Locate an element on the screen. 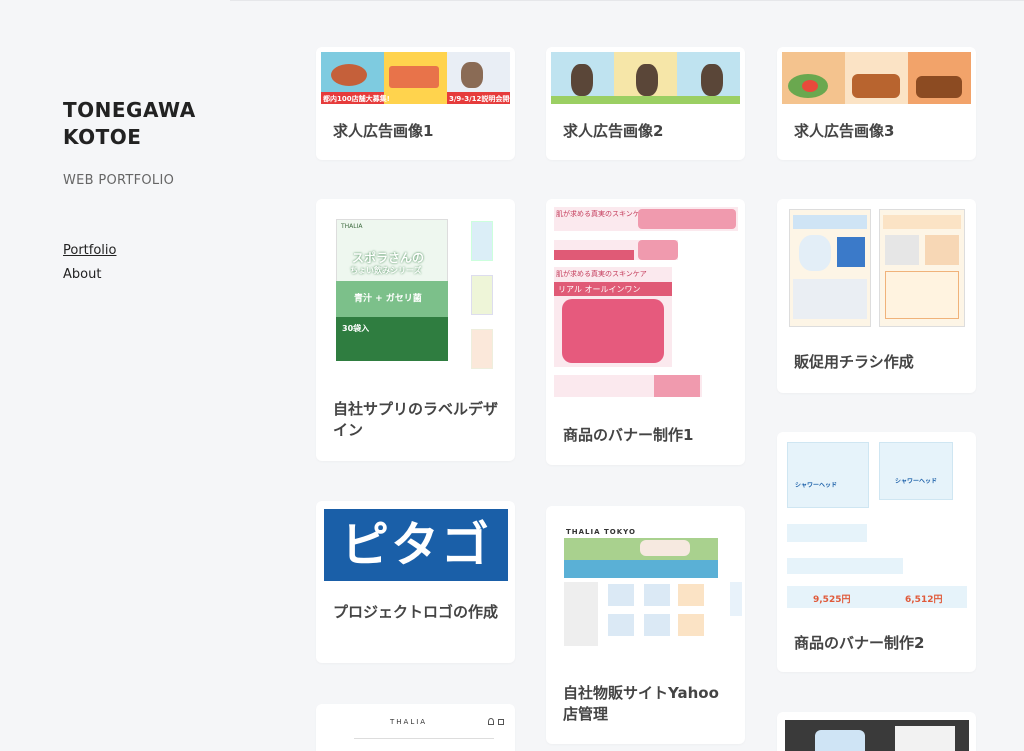 The height and width of the screenshot is (751, 1024). yahoo-store-caption: 自社物販サイトYahoo店管理 is located at coordinates (641, 703).